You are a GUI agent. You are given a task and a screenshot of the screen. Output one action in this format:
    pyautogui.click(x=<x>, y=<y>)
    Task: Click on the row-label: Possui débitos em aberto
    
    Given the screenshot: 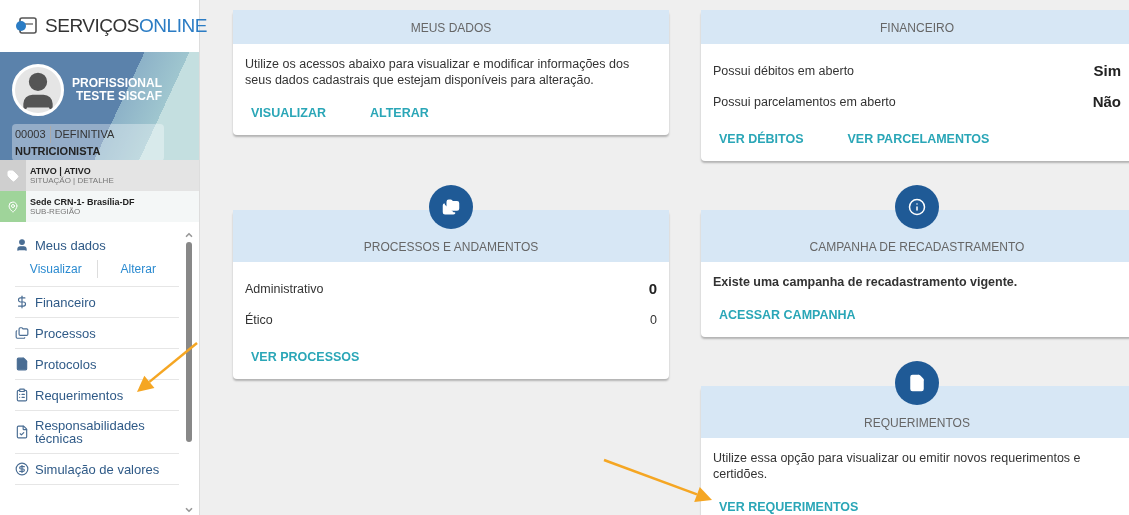 What is the action you would take?
    pyautogui.click(x=784, y=72)
    